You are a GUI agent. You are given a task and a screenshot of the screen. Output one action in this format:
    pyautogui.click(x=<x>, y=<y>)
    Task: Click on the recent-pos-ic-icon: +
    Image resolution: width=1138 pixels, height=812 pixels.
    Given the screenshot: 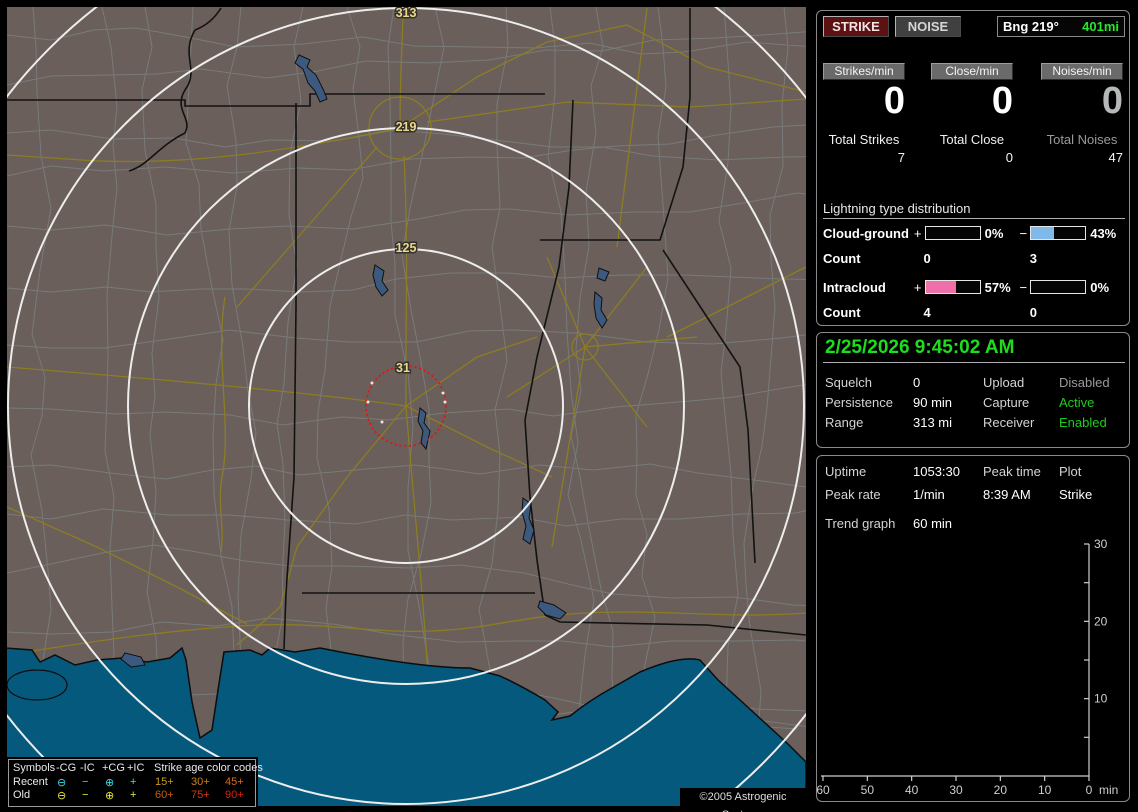 What is the action you would take?
    pyautogui.click(x=133, y=782)
    